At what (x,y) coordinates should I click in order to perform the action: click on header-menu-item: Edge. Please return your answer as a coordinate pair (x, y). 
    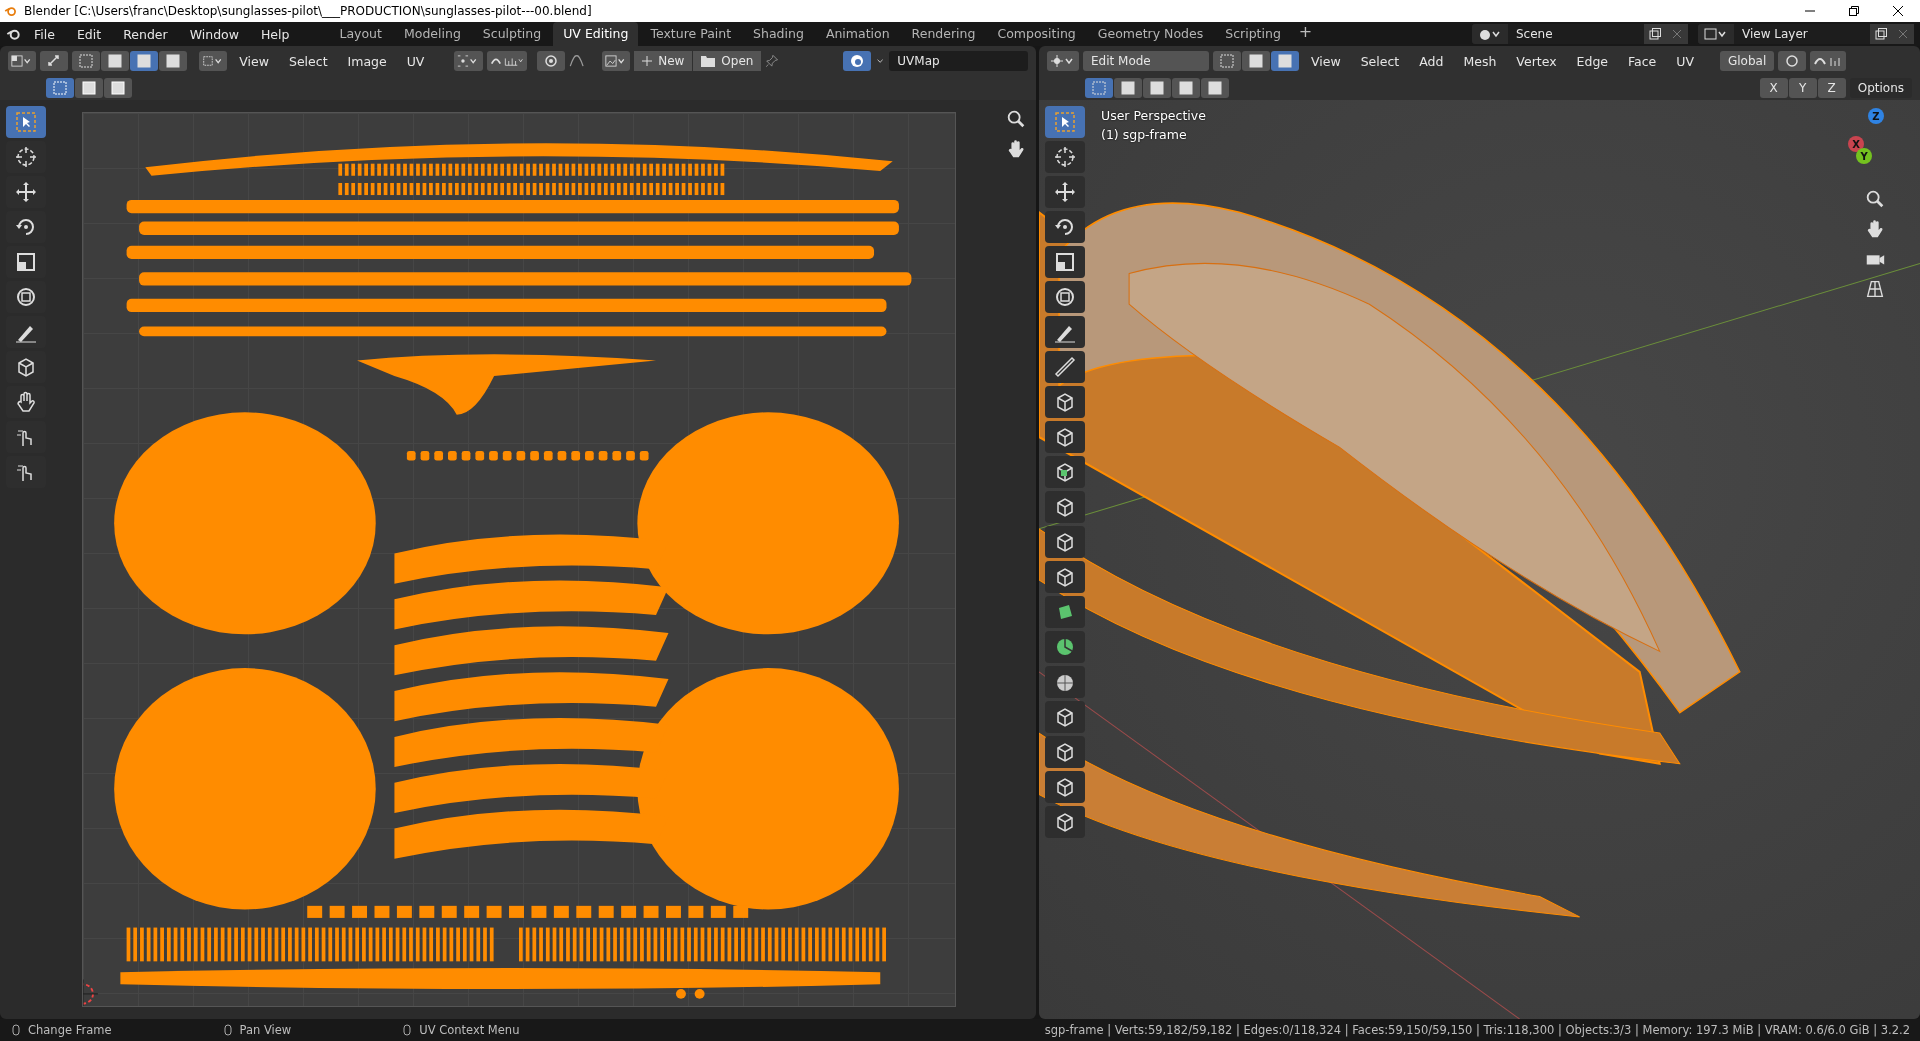
    Looking at the image, I should click on (1592, 61).